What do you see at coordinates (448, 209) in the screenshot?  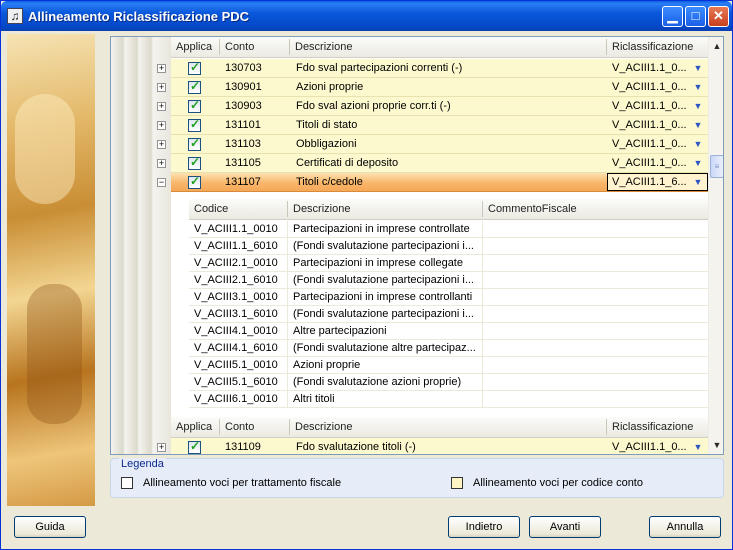 I see `subgrid-header: Codice Descrizione CommentoFiscale` at bounding box center [448, 209].